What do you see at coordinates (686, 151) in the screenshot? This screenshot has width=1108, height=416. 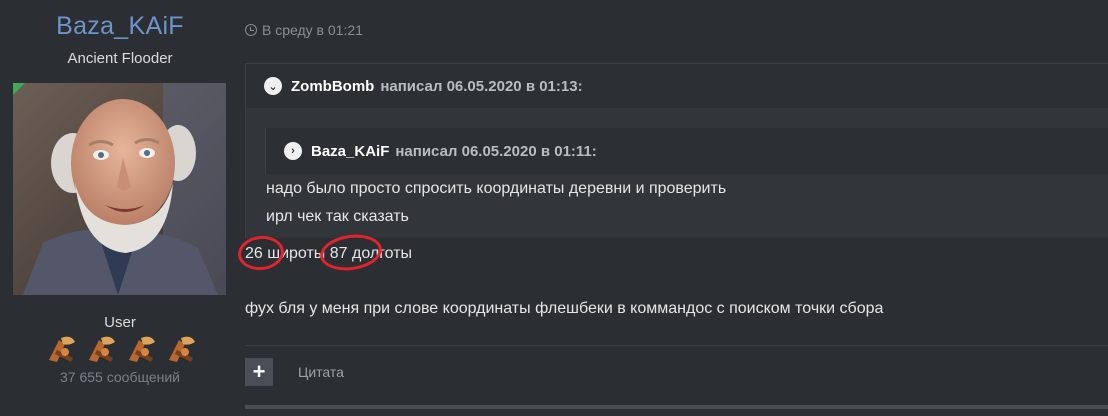 I see `quote-header-inner: › Baza_KAiF написал 06.05.2020 в 01:11:` at bounding box center [686, 151].